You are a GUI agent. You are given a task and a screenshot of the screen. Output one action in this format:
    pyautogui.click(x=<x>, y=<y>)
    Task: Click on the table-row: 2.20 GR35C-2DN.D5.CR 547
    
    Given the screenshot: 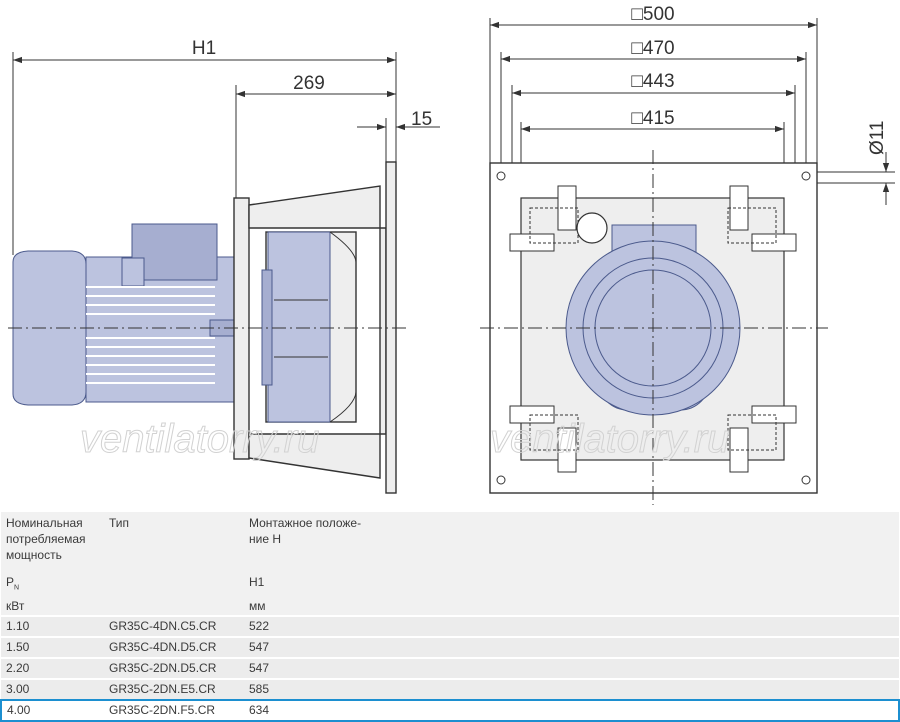 What is the action you would take?
    pyautogui.click(x=450, y=668)
    